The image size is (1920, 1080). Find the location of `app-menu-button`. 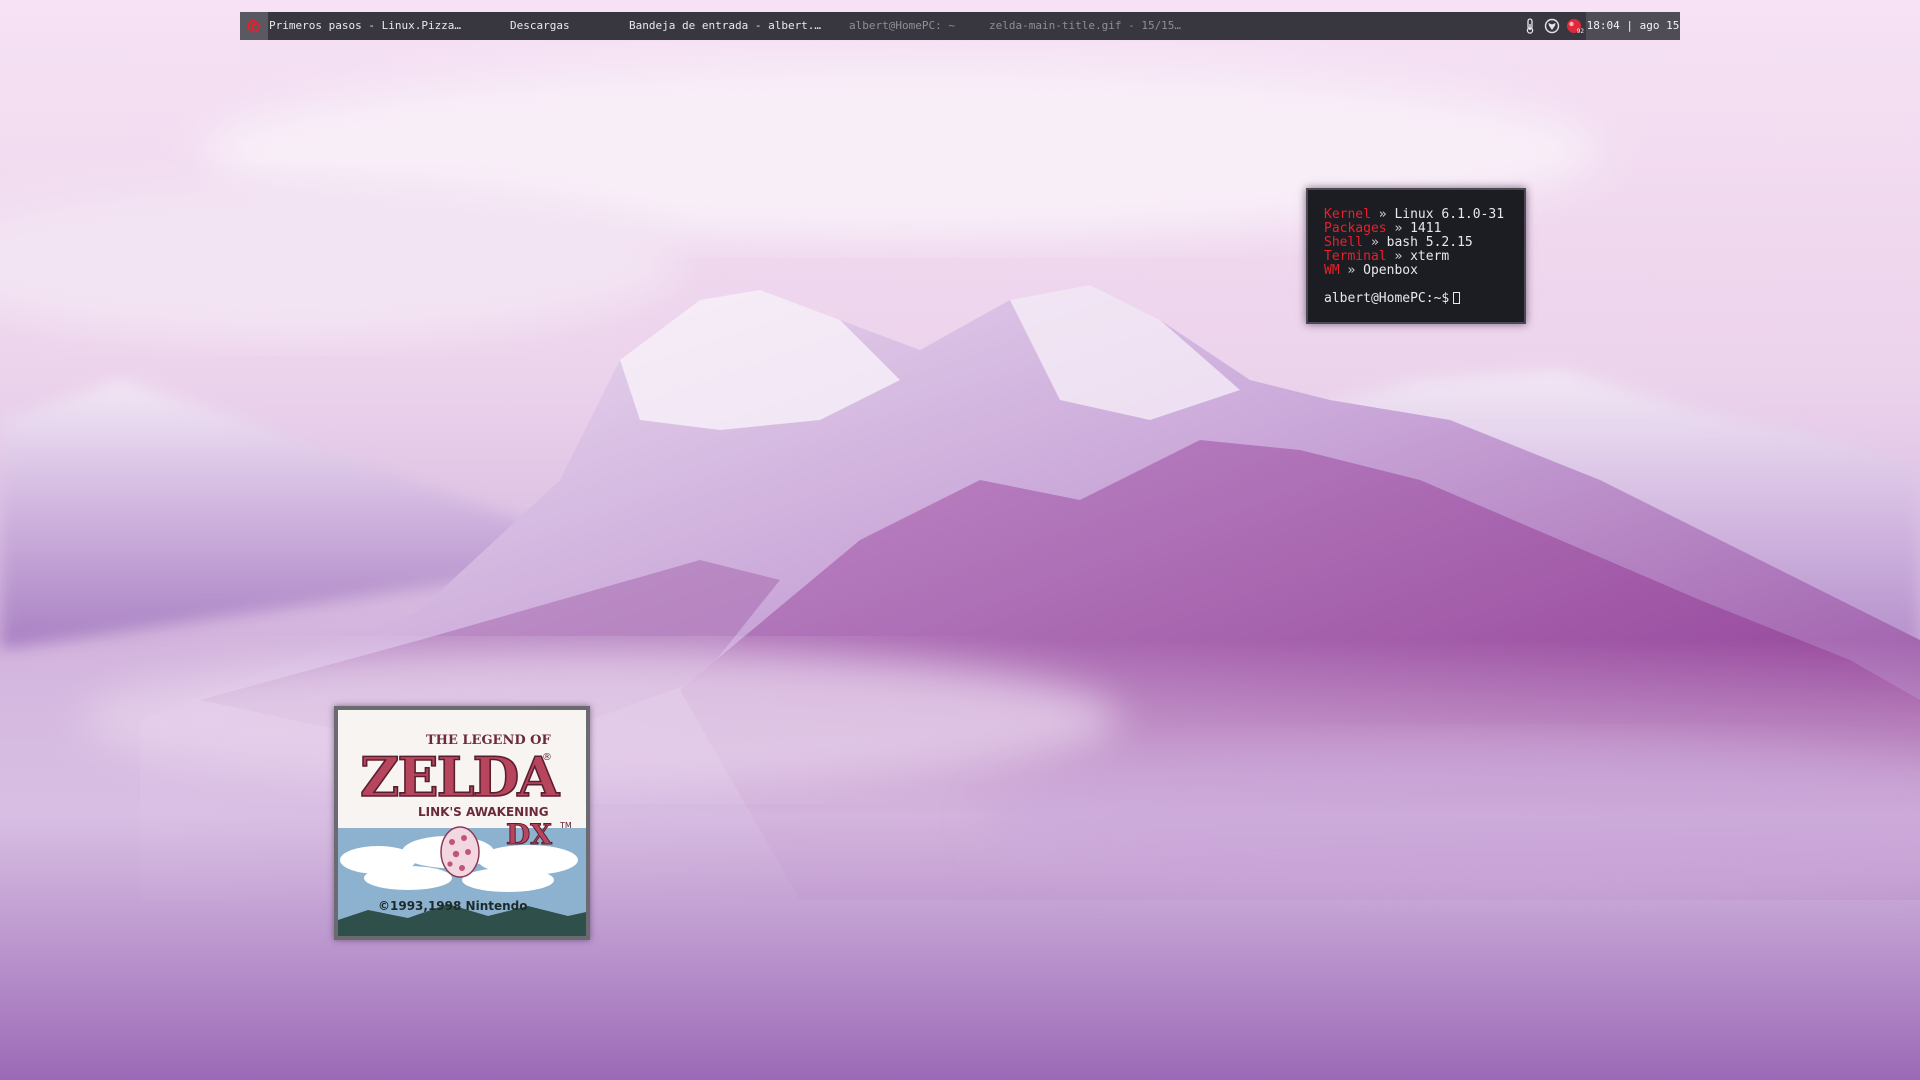

app-menu-button is located at coordinates (254, 26).